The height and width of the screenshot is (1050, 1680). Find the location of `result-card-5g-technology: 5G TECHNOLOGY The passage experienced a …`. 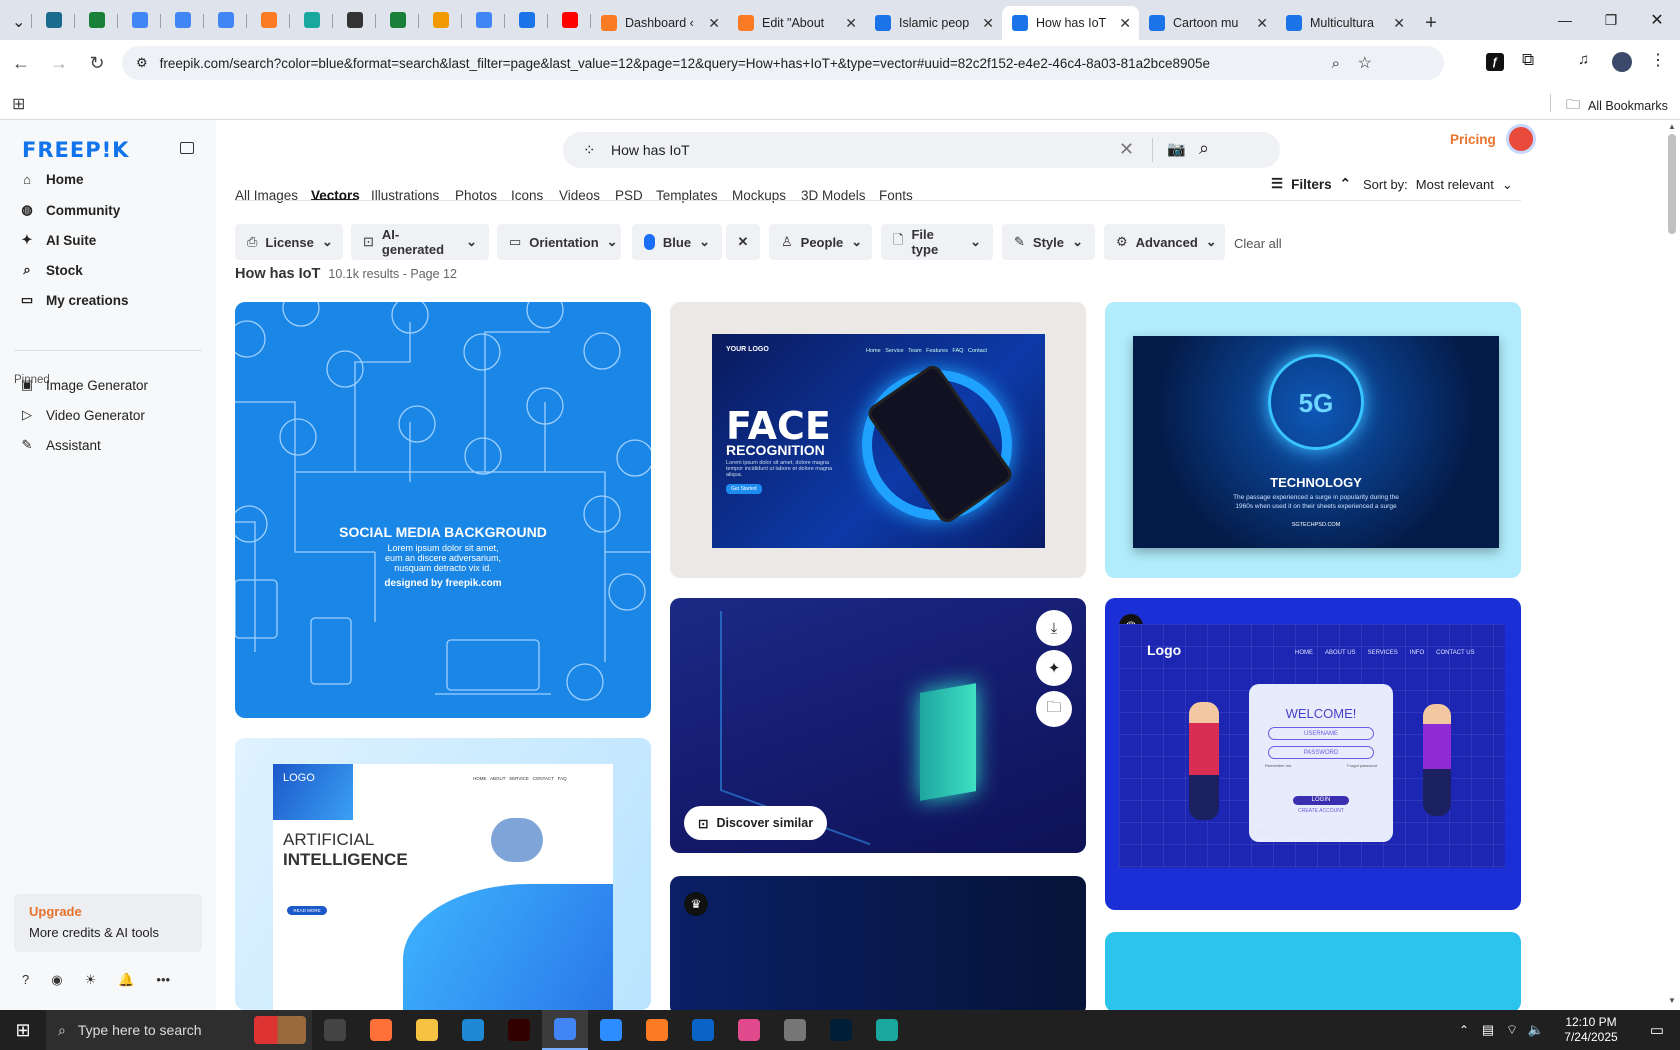

result-card-5g-technology: 5G TECHNOLOGY The passage experienced a … is located at coordinates (1313, 440).